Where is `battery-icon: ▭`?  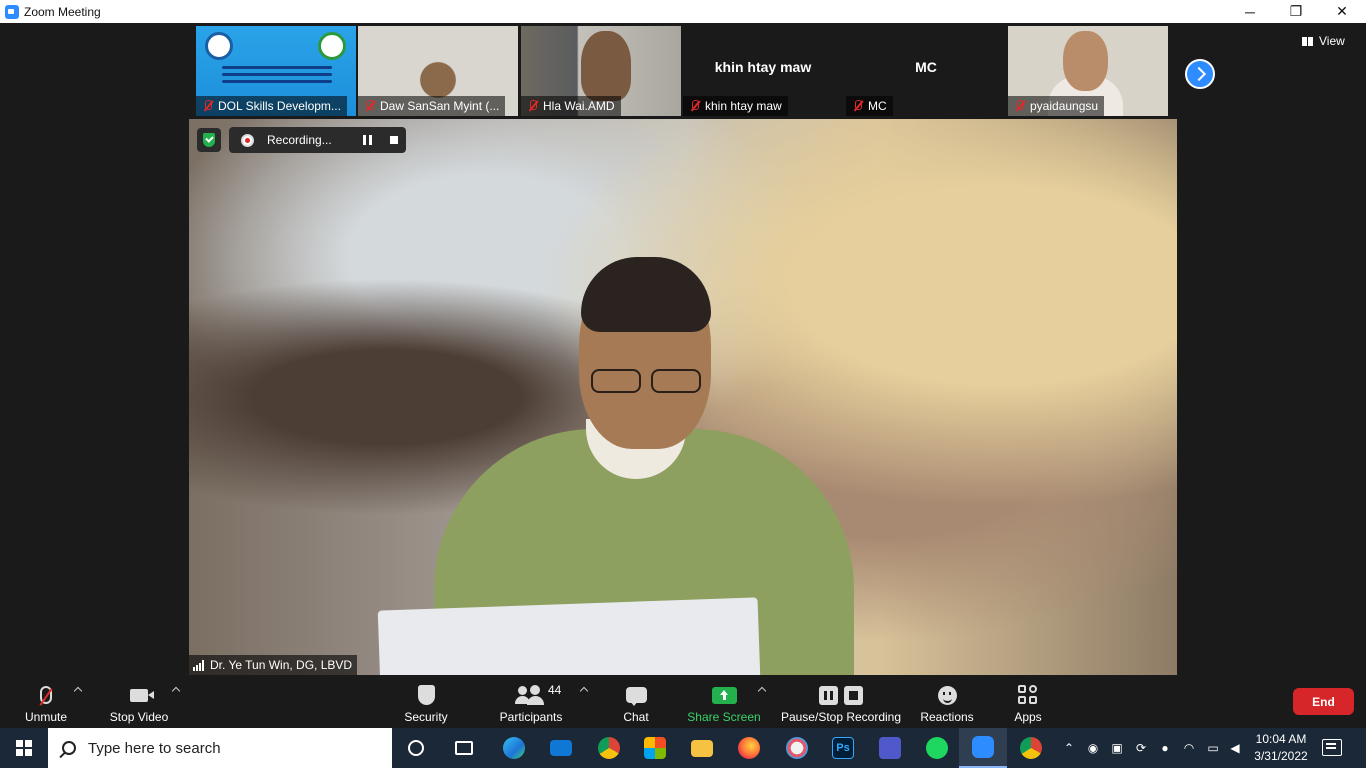 battery-icon: ▭ is located at coordinates (1213, 748).